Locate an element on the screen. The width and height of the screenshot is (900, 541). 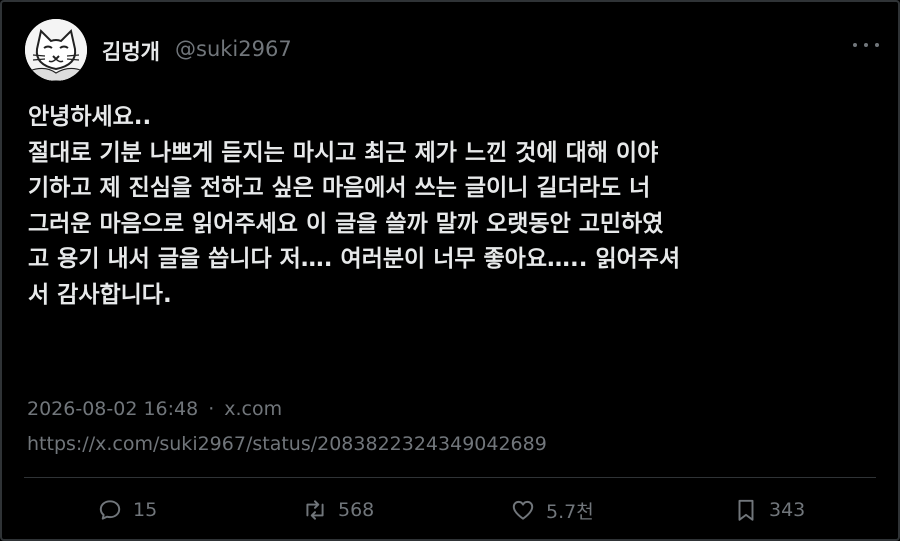
bookmark-count: 343 is located at coordinates (787, 510).